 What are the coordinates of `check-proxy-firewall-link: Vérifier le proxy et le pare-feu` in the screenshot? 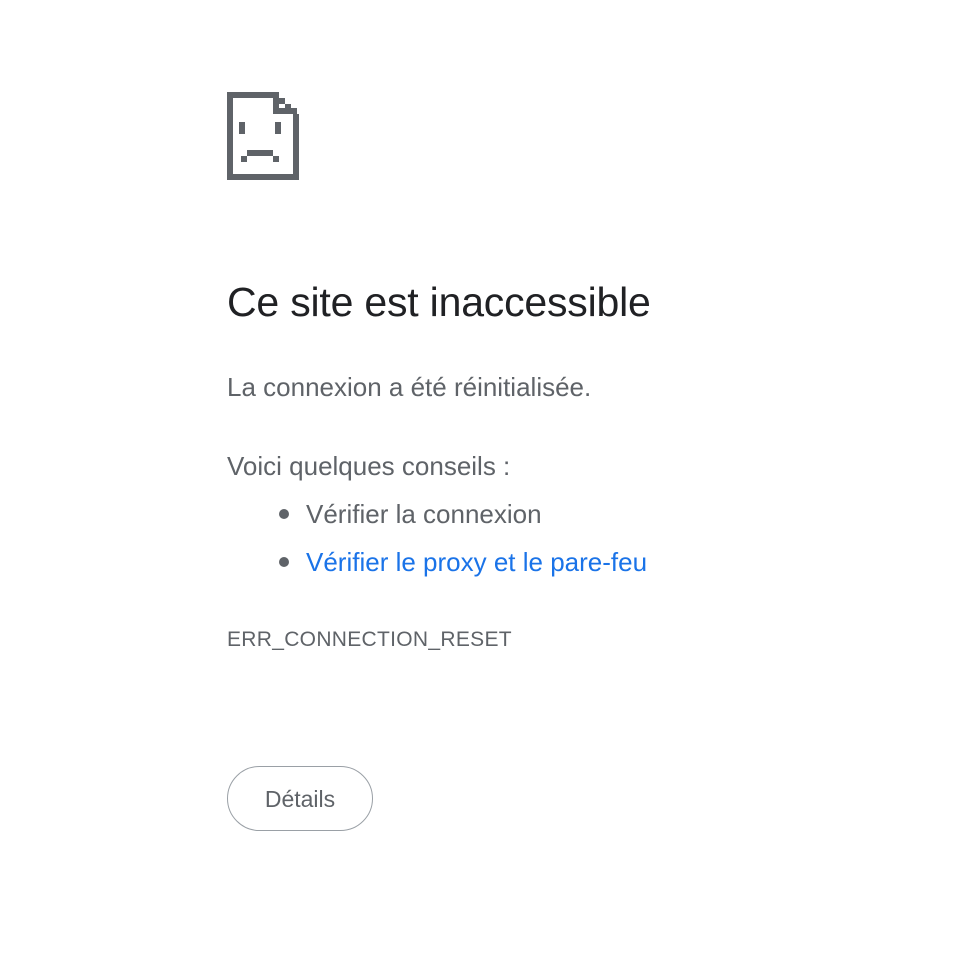 It's located at (476, 562).